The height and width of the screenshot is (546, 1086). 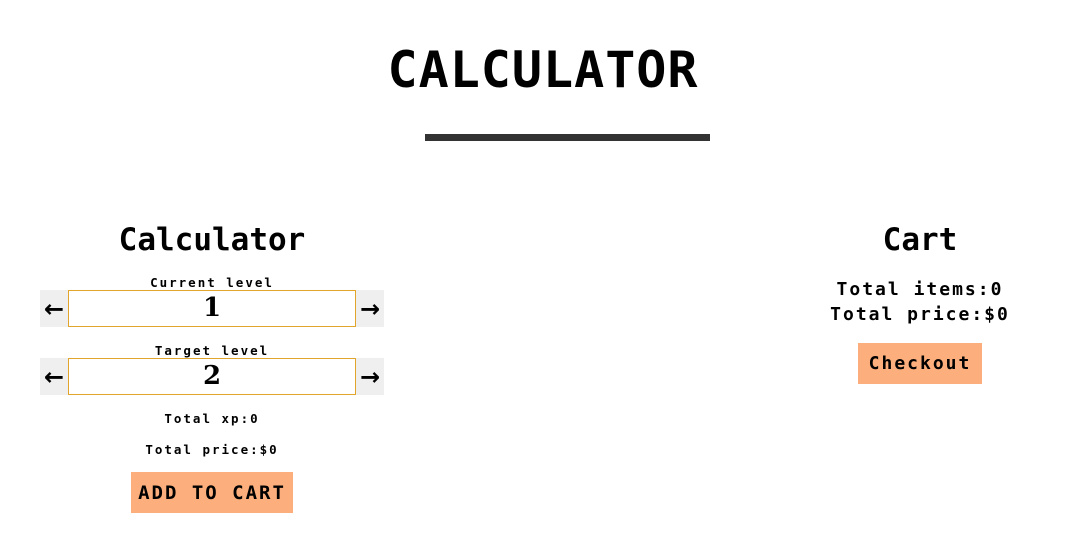 I want to click on page-title: CALCULATOR, so click(x=543, y=70).